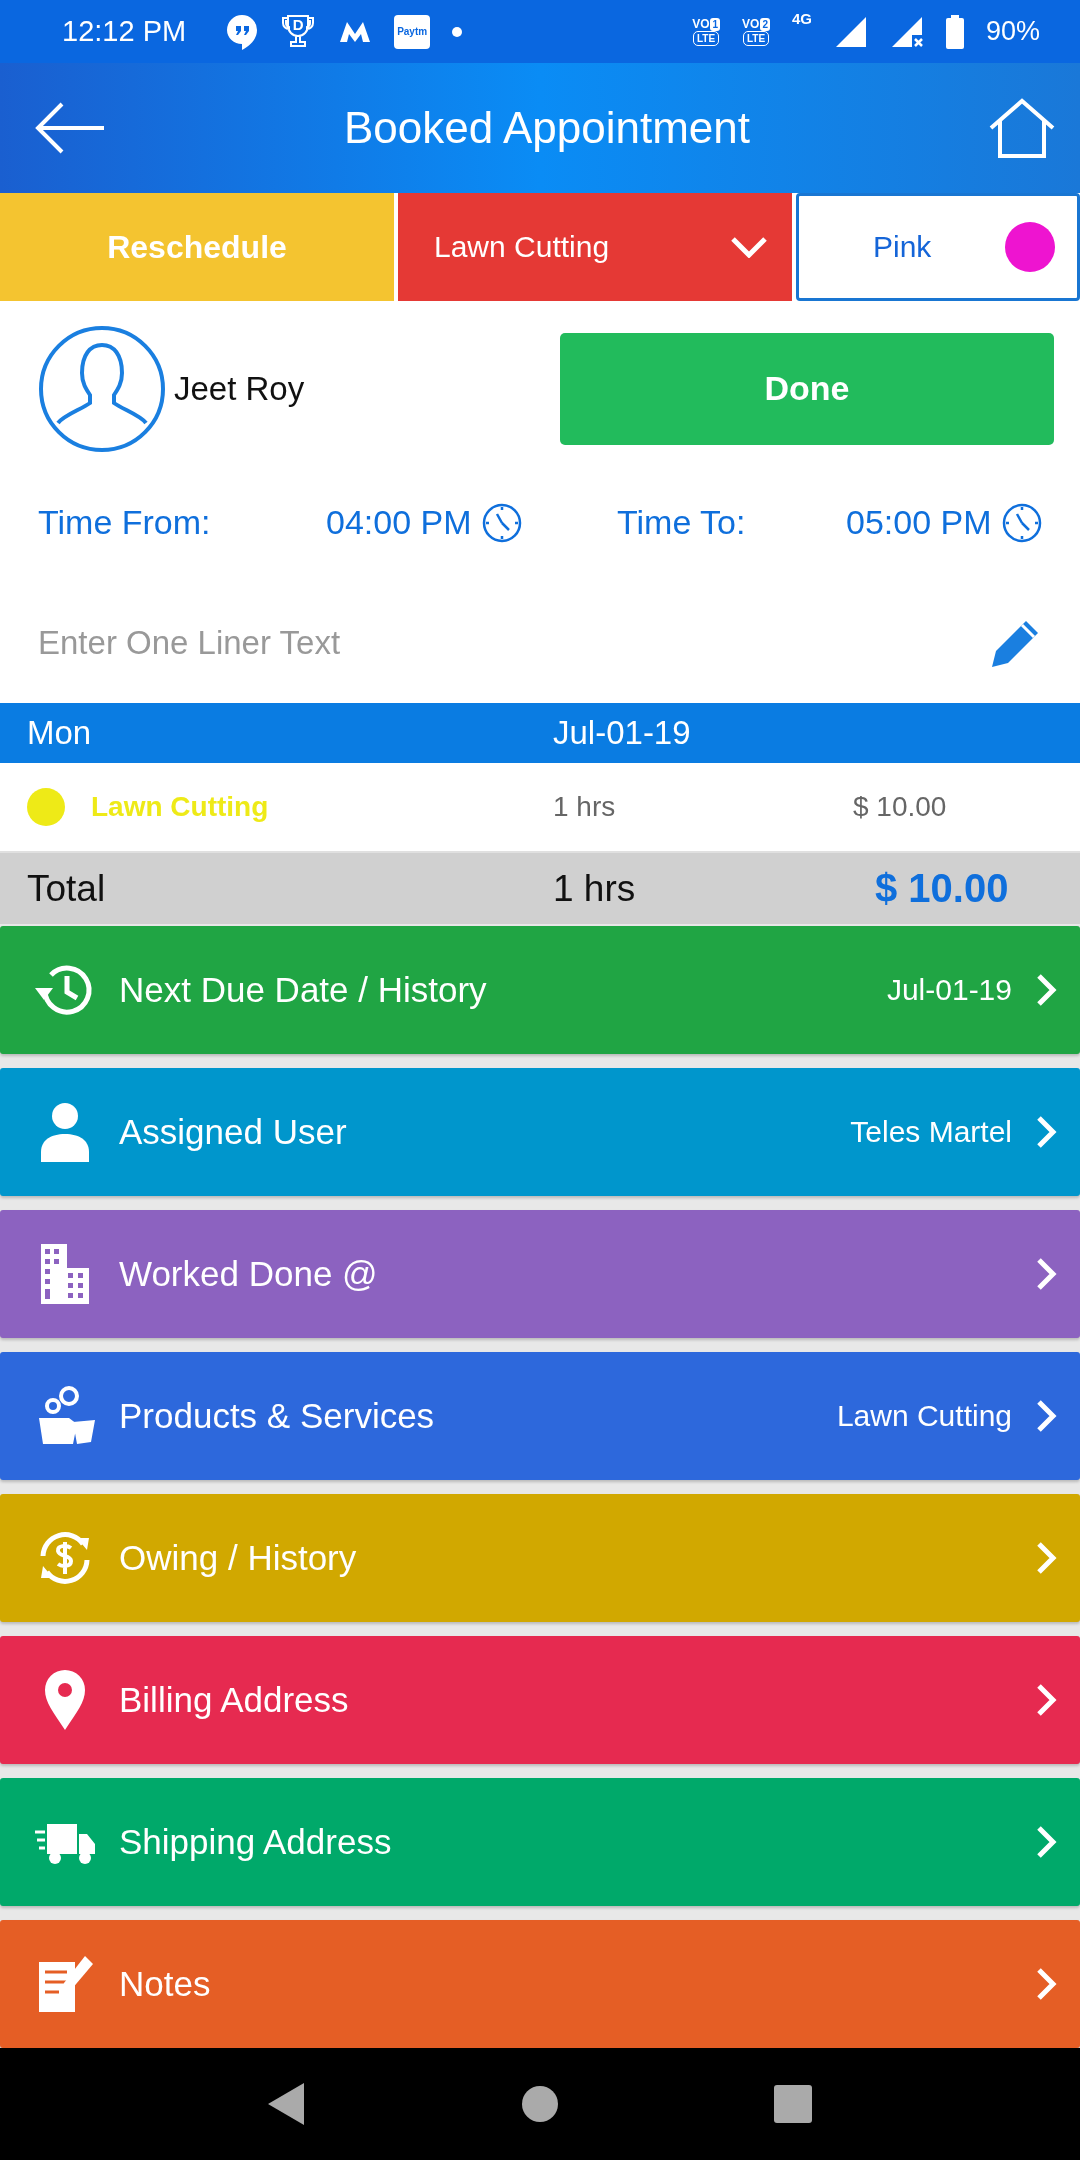  Describe the element at coordinates (165, 1984) in the screenshot. I see `menu-label: Notes` at that location.